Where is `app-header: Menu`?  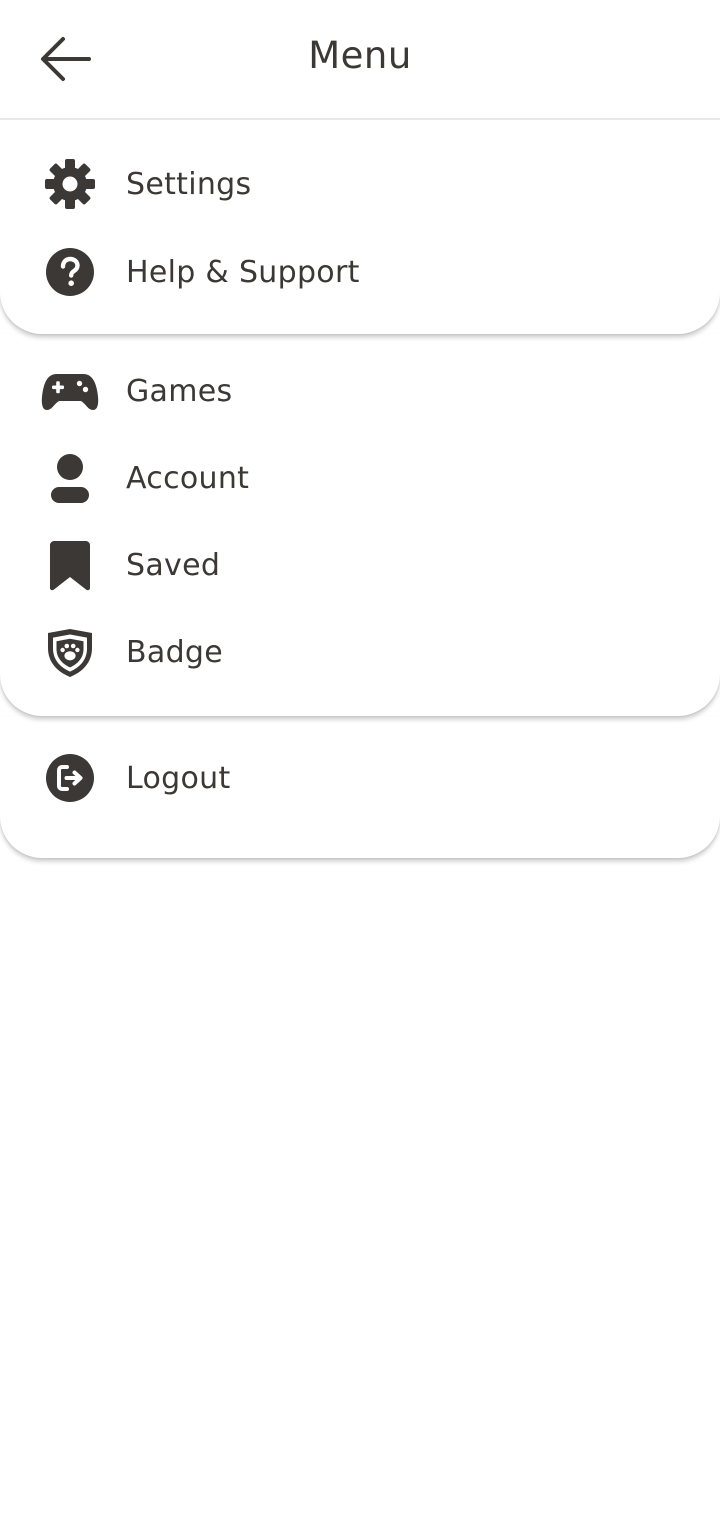 app-header: Menu is located at coordinates (360, 60).